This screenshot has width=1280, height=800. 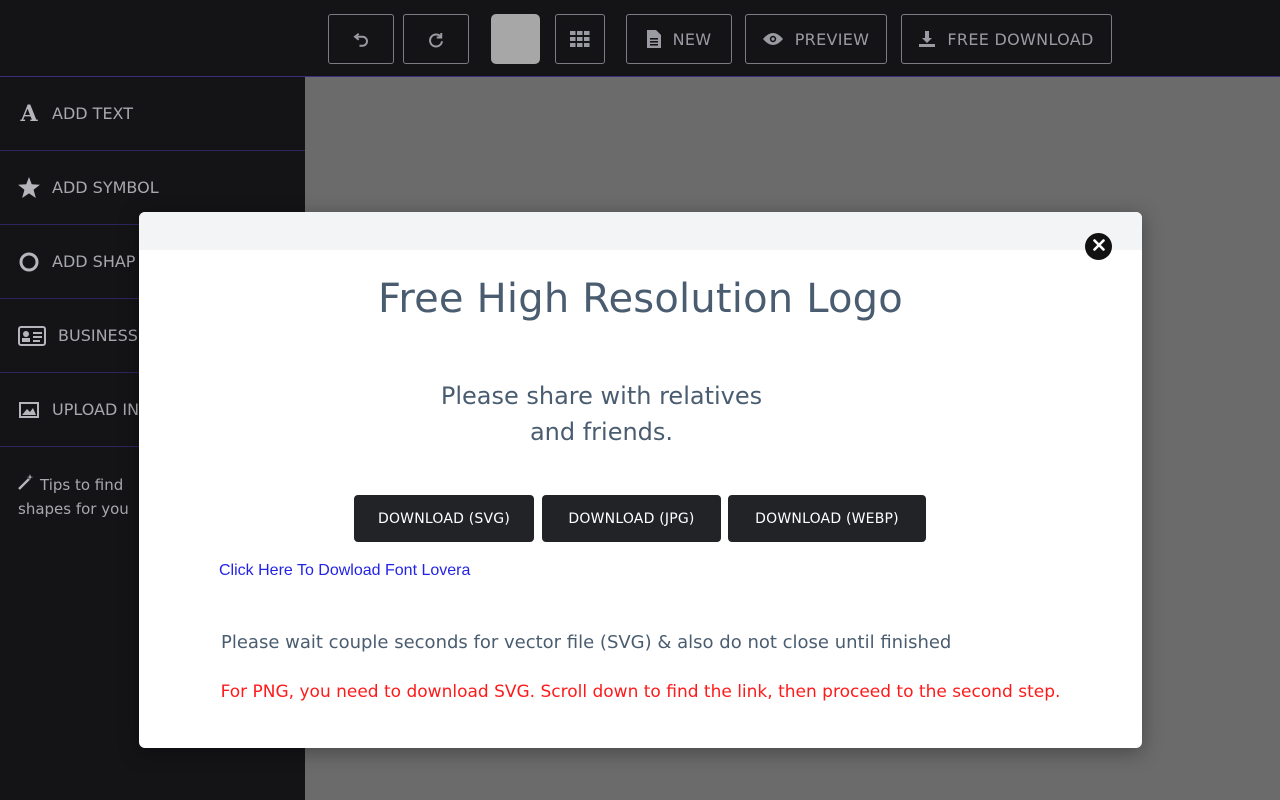 I want to click on modal-title: Free High Resolution Logo, so click(x=640, y=299).